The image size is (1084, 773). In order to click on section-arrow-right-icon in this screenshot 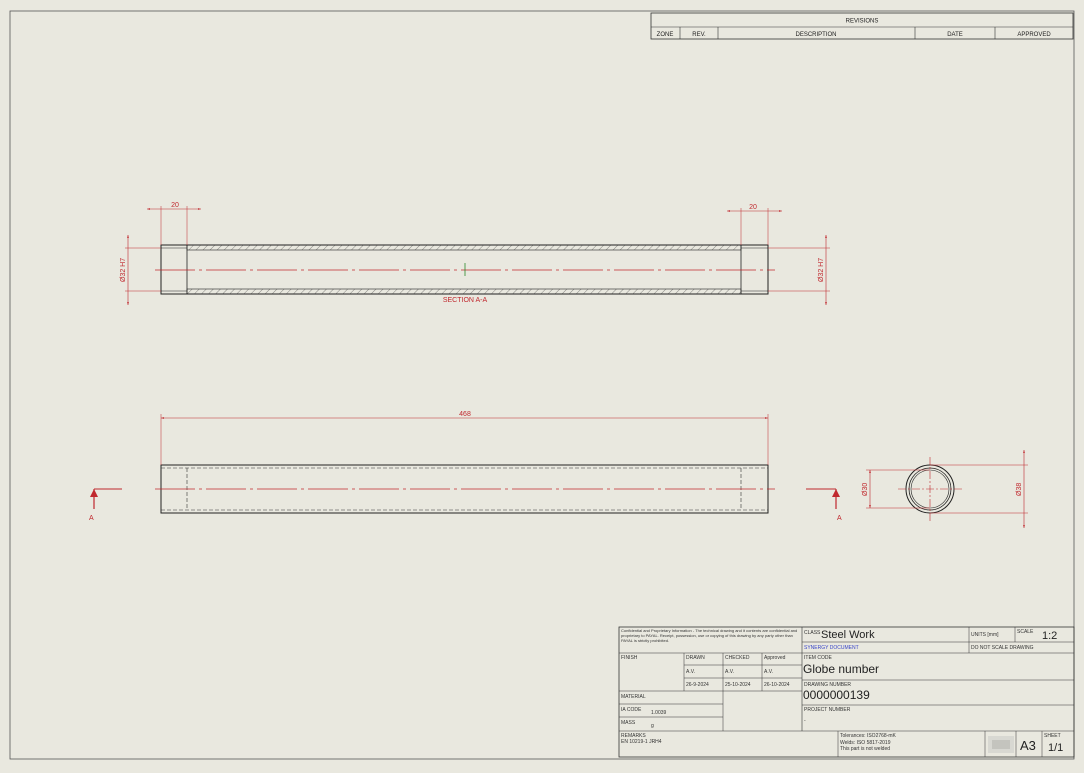, I will do `click(836, 493)`.